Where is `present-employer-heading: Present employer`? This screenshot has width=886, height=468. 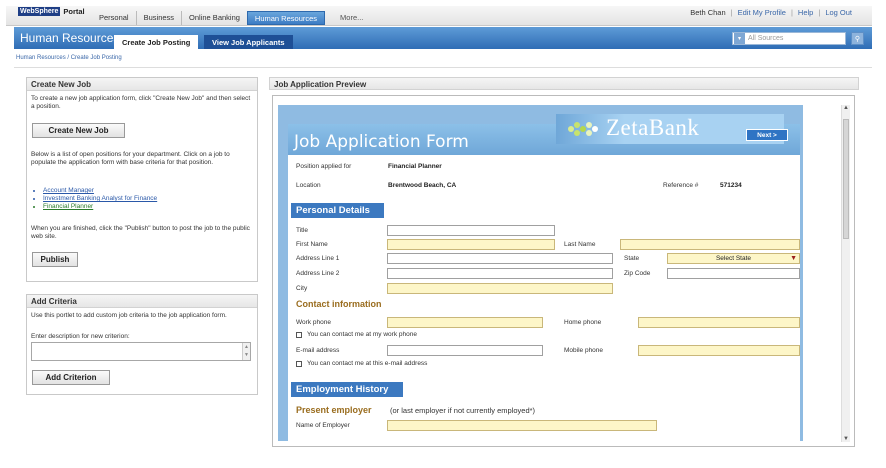
present-employer-heading: Present employer is located at coordinates (334, 410).